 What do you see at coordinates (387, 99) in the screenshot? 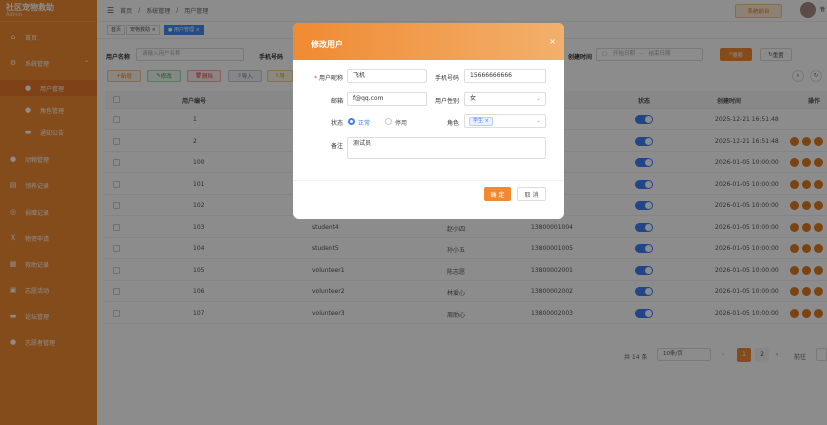
I see `email-input: f@qq.com` at bounding box center [387, 99].